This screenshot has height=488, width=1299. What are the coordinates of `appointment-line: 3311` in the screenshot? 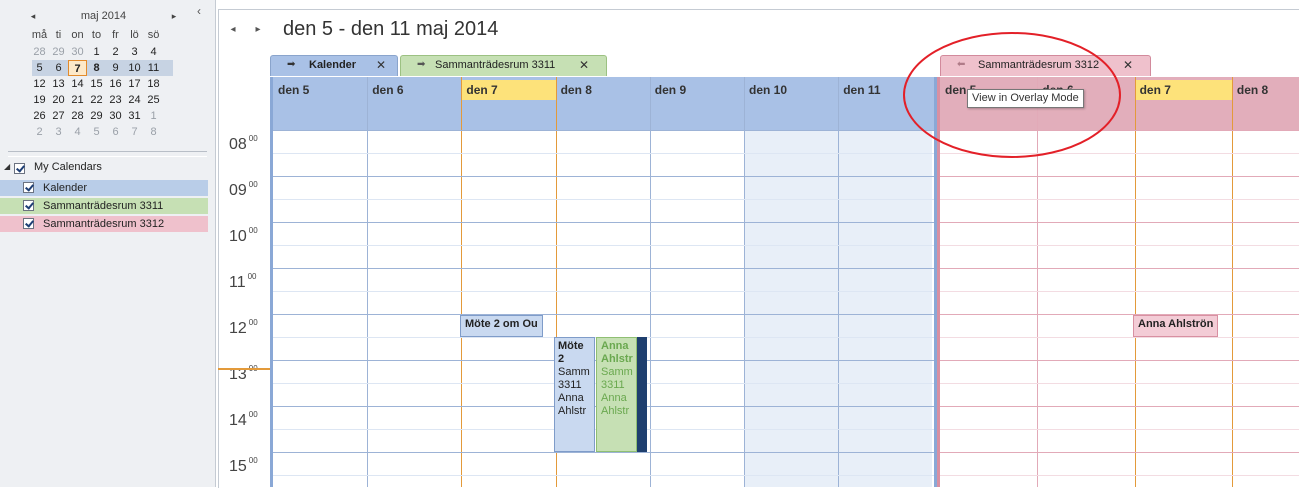 It's located at (570, 385).